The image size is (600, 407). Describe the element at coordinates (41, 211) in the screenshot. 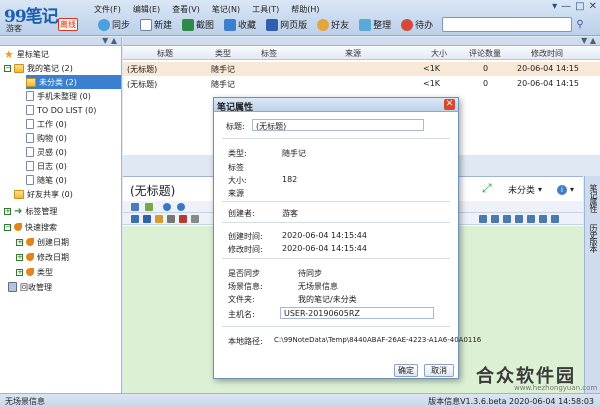

I see `sidebar-item-label: 标签管理` at that location.